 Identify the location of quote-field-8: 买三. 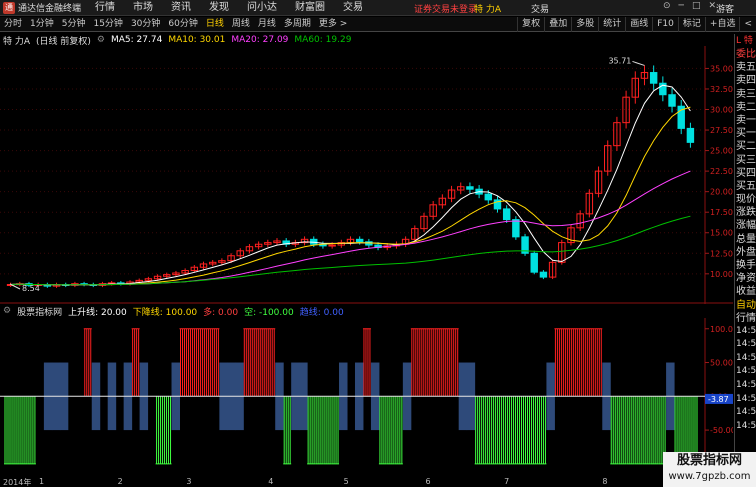
(746, 160).